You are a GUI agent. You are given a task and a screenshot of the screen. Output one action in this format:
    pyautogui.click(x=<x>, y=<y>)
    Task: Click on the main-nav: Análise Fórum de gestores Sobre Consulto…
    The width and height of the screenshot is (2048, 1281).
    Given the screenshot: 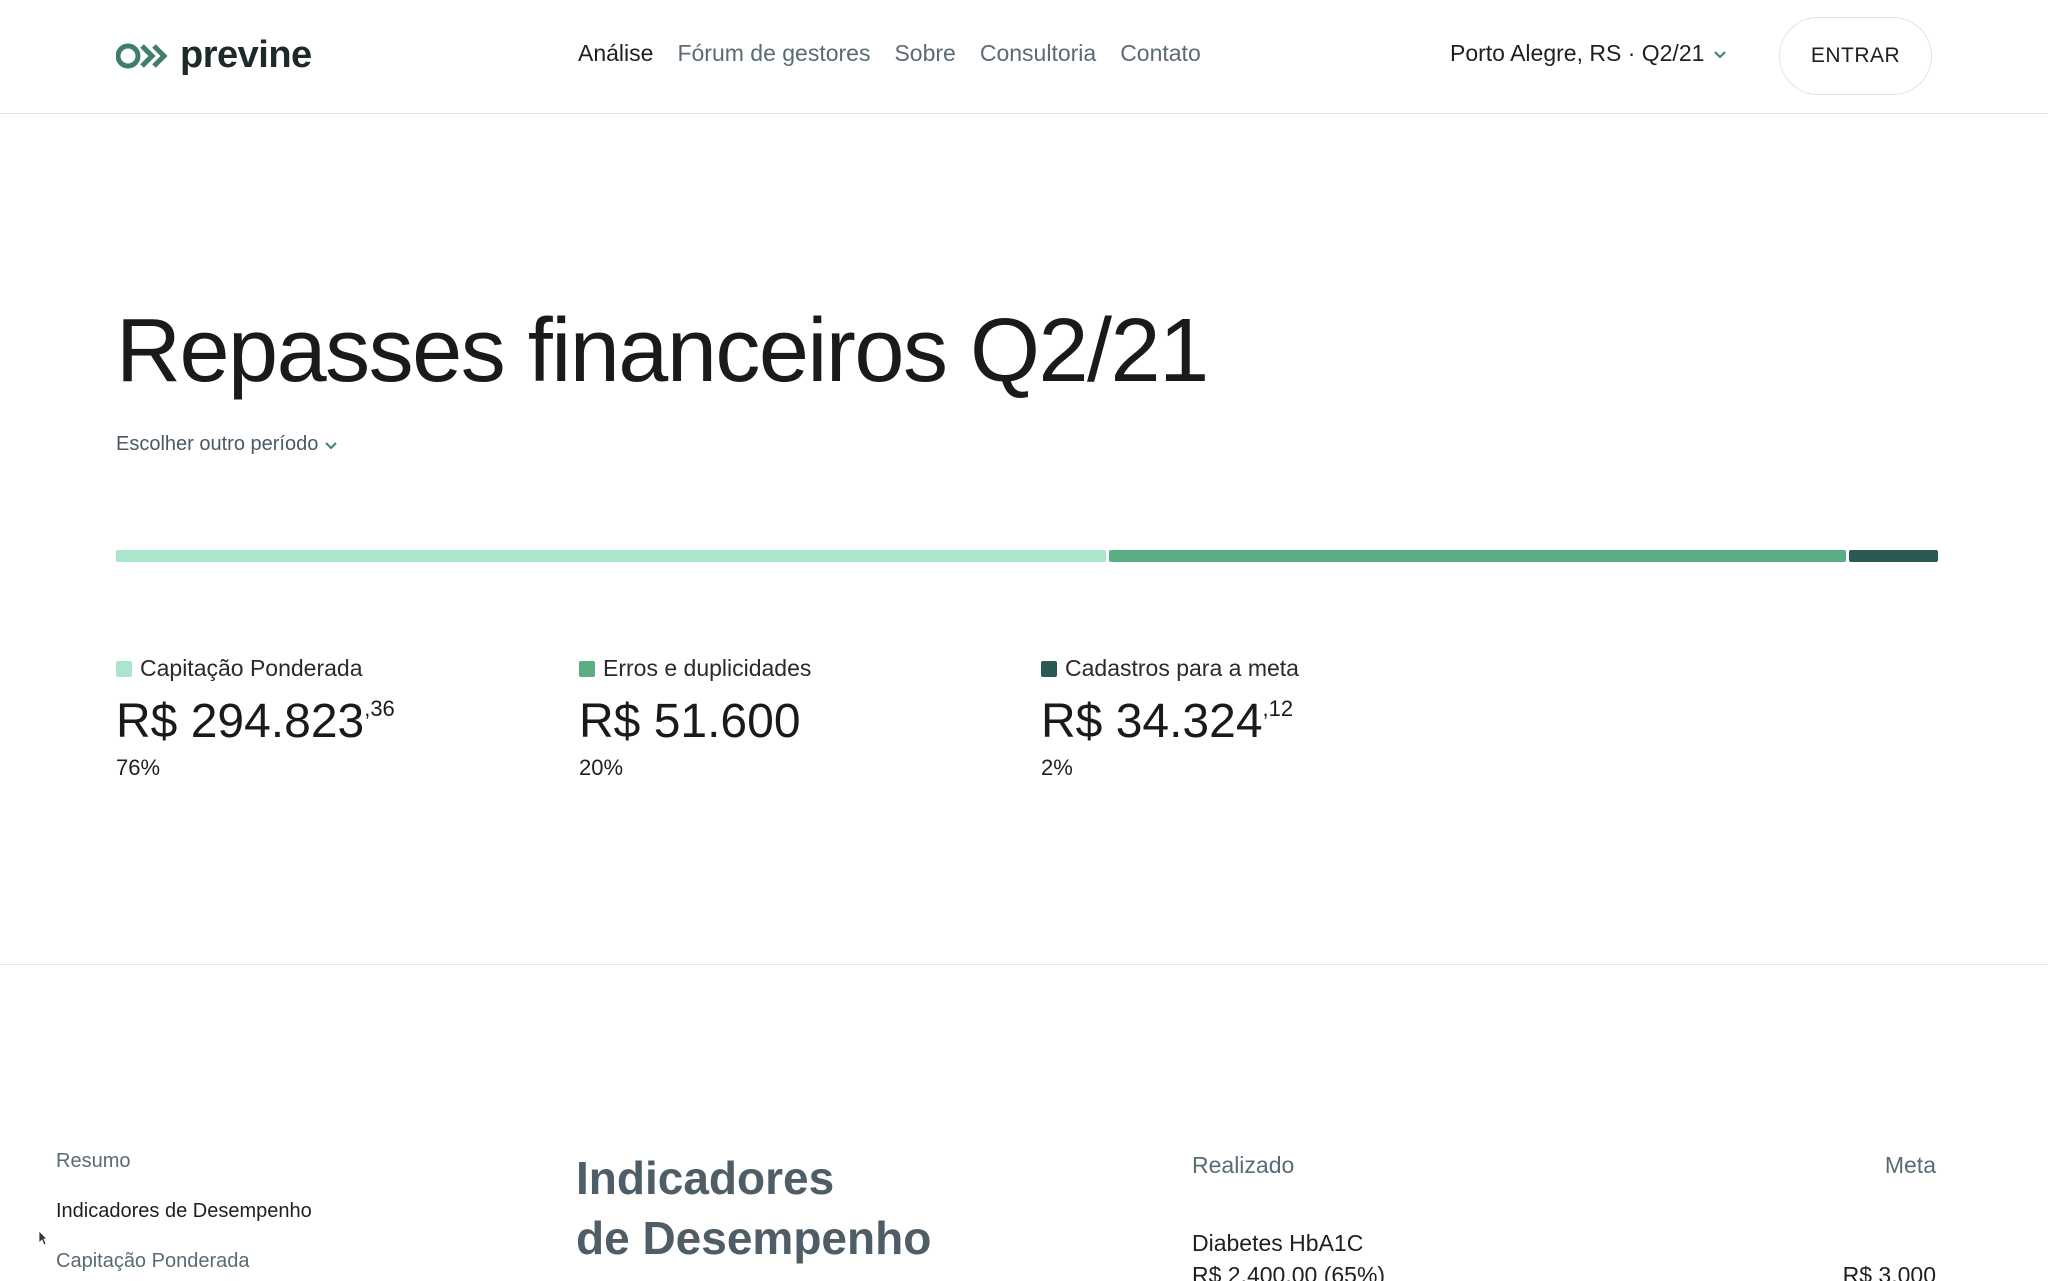 What is the action you would take?
    pyautogui.click(x=889, y=53)
    